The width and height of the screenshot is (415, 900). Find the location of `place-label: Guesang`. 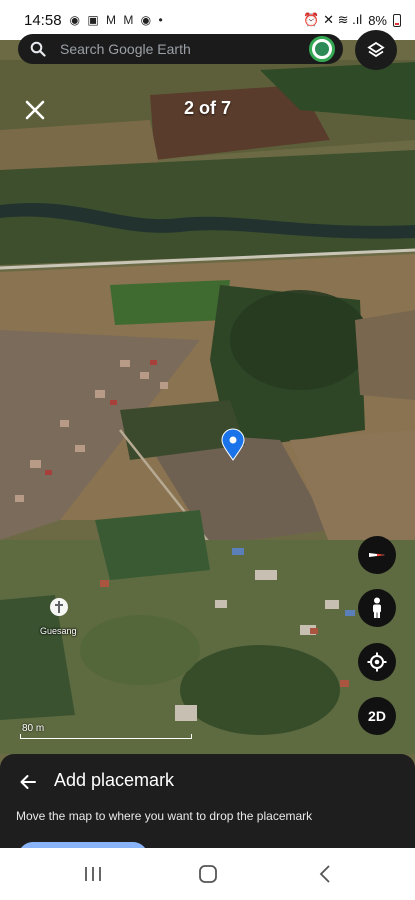

place-label: Guesang is located at coordinates (58, 631).